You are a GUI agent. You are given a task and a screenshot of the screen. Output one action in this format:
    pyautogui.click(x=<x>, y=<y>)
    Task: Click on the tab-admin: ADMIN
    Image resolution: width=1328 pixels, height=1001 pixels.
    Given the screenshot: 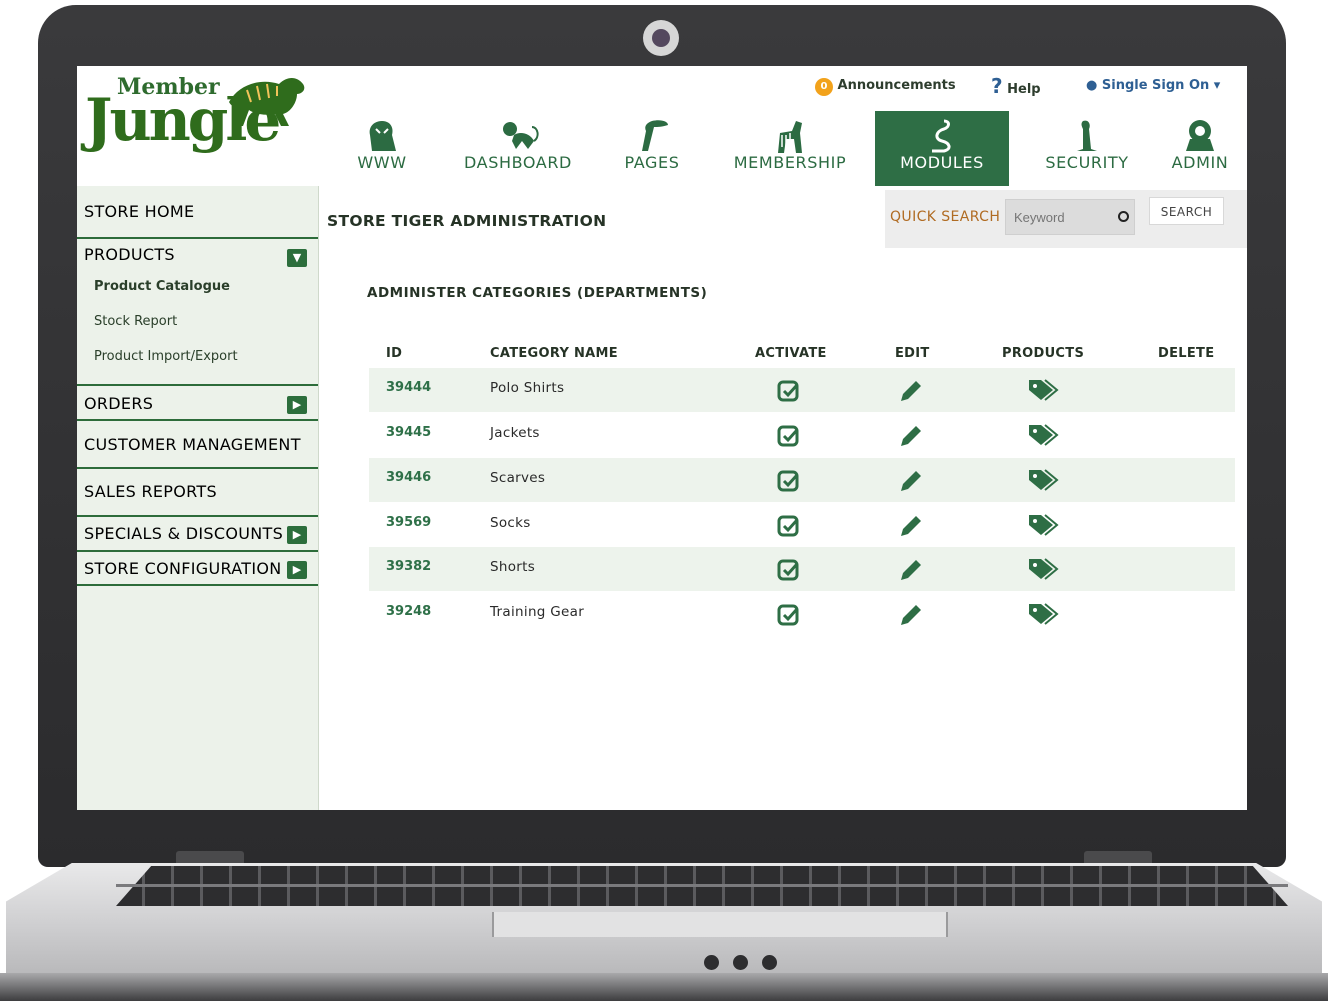 What is the action you would take?
    pyautogui.click(x=1200, y=148)
    